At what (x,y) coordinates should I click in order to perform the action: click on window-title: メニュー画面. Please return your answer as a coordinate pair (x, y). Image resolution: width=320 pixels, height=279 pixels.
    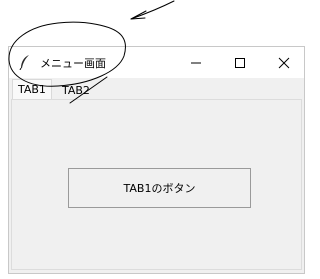
    Looking at the image, I should click on (73, 63).